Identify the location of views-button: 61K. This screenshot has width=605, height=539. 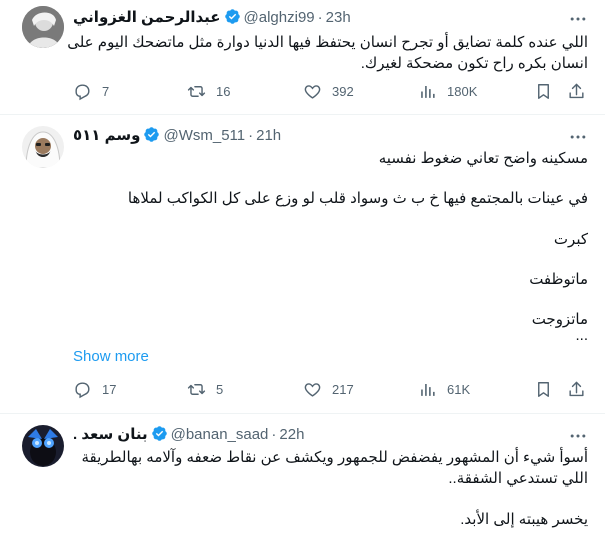
(444, 389).